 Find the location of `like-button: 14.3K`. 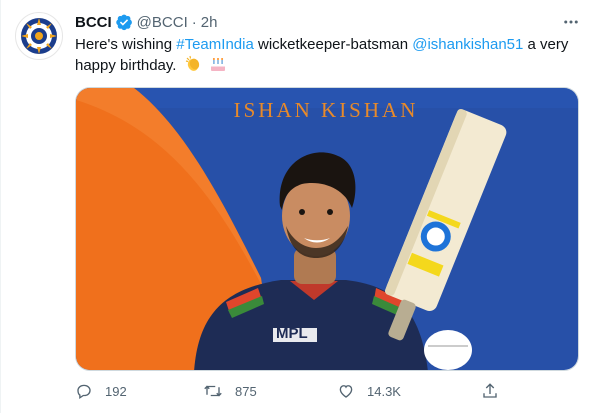

like-button: 14.3K is located at coordinates (369, 391).